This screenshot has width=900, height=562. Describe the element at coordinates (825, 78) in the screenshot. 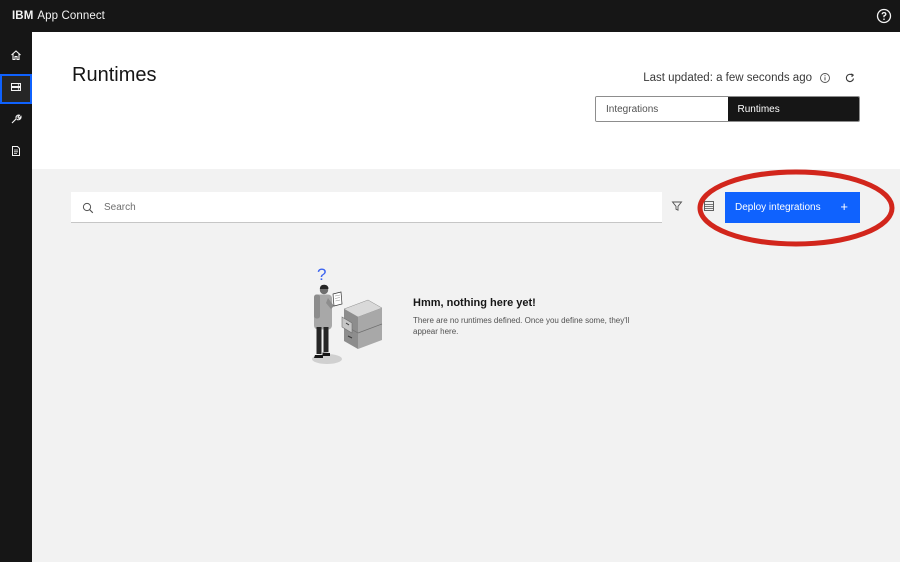

I see `info-icon` at that location.